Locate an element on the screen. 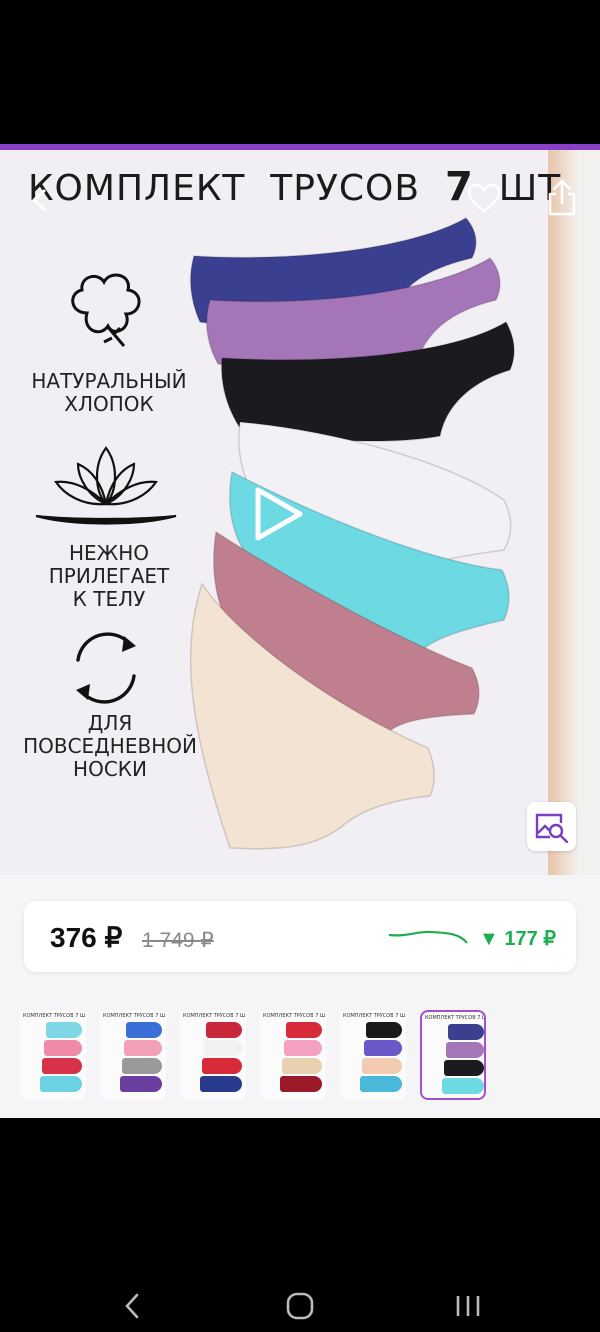 The width and height of the screenshot is (600, 1332). share-button is located at coordinates (562, 198).